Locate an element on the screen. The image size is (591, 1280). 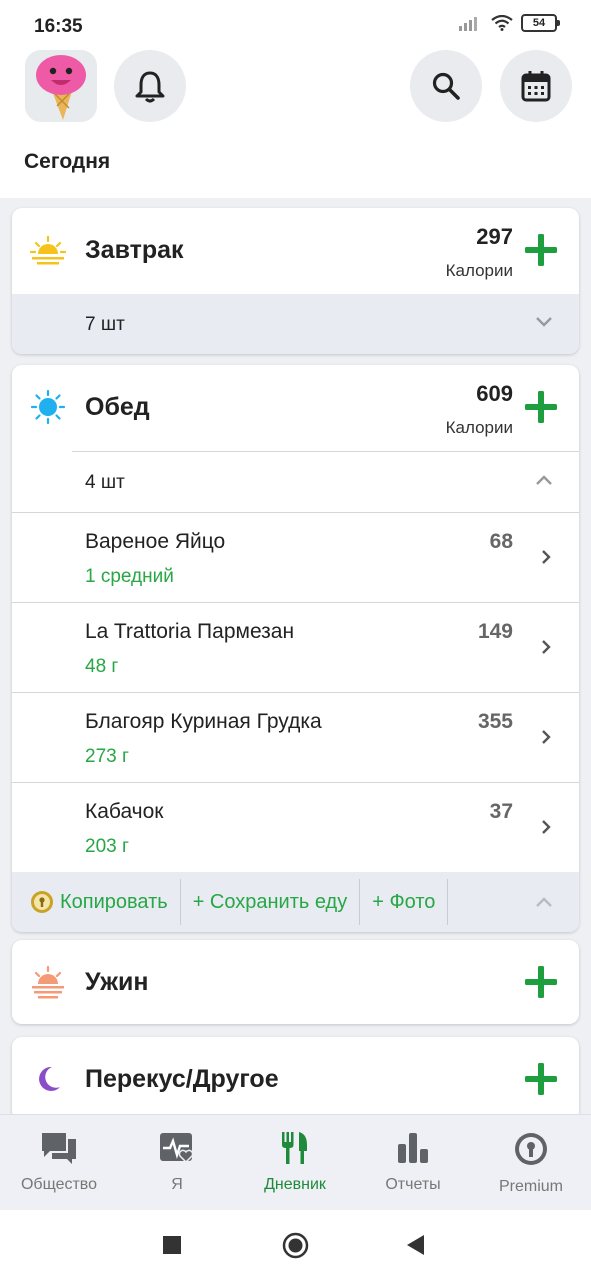
nav-me: Я is located at coordinates (177, 1162).